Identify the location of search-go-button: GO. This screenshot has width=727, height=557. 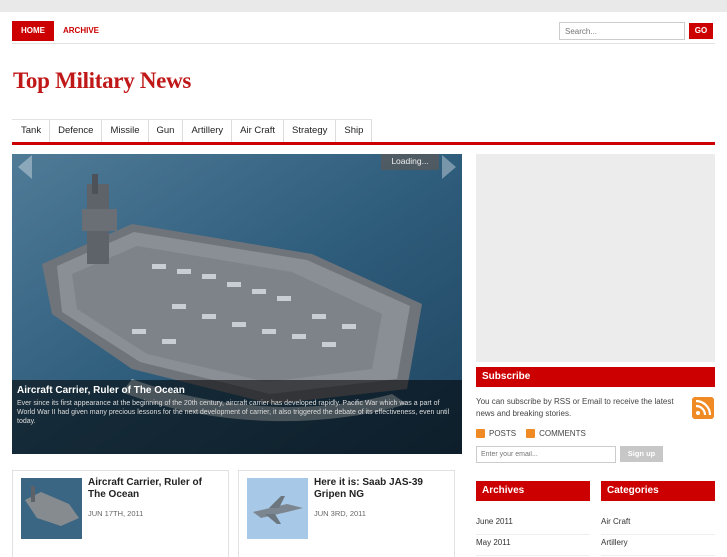
(701, 31).